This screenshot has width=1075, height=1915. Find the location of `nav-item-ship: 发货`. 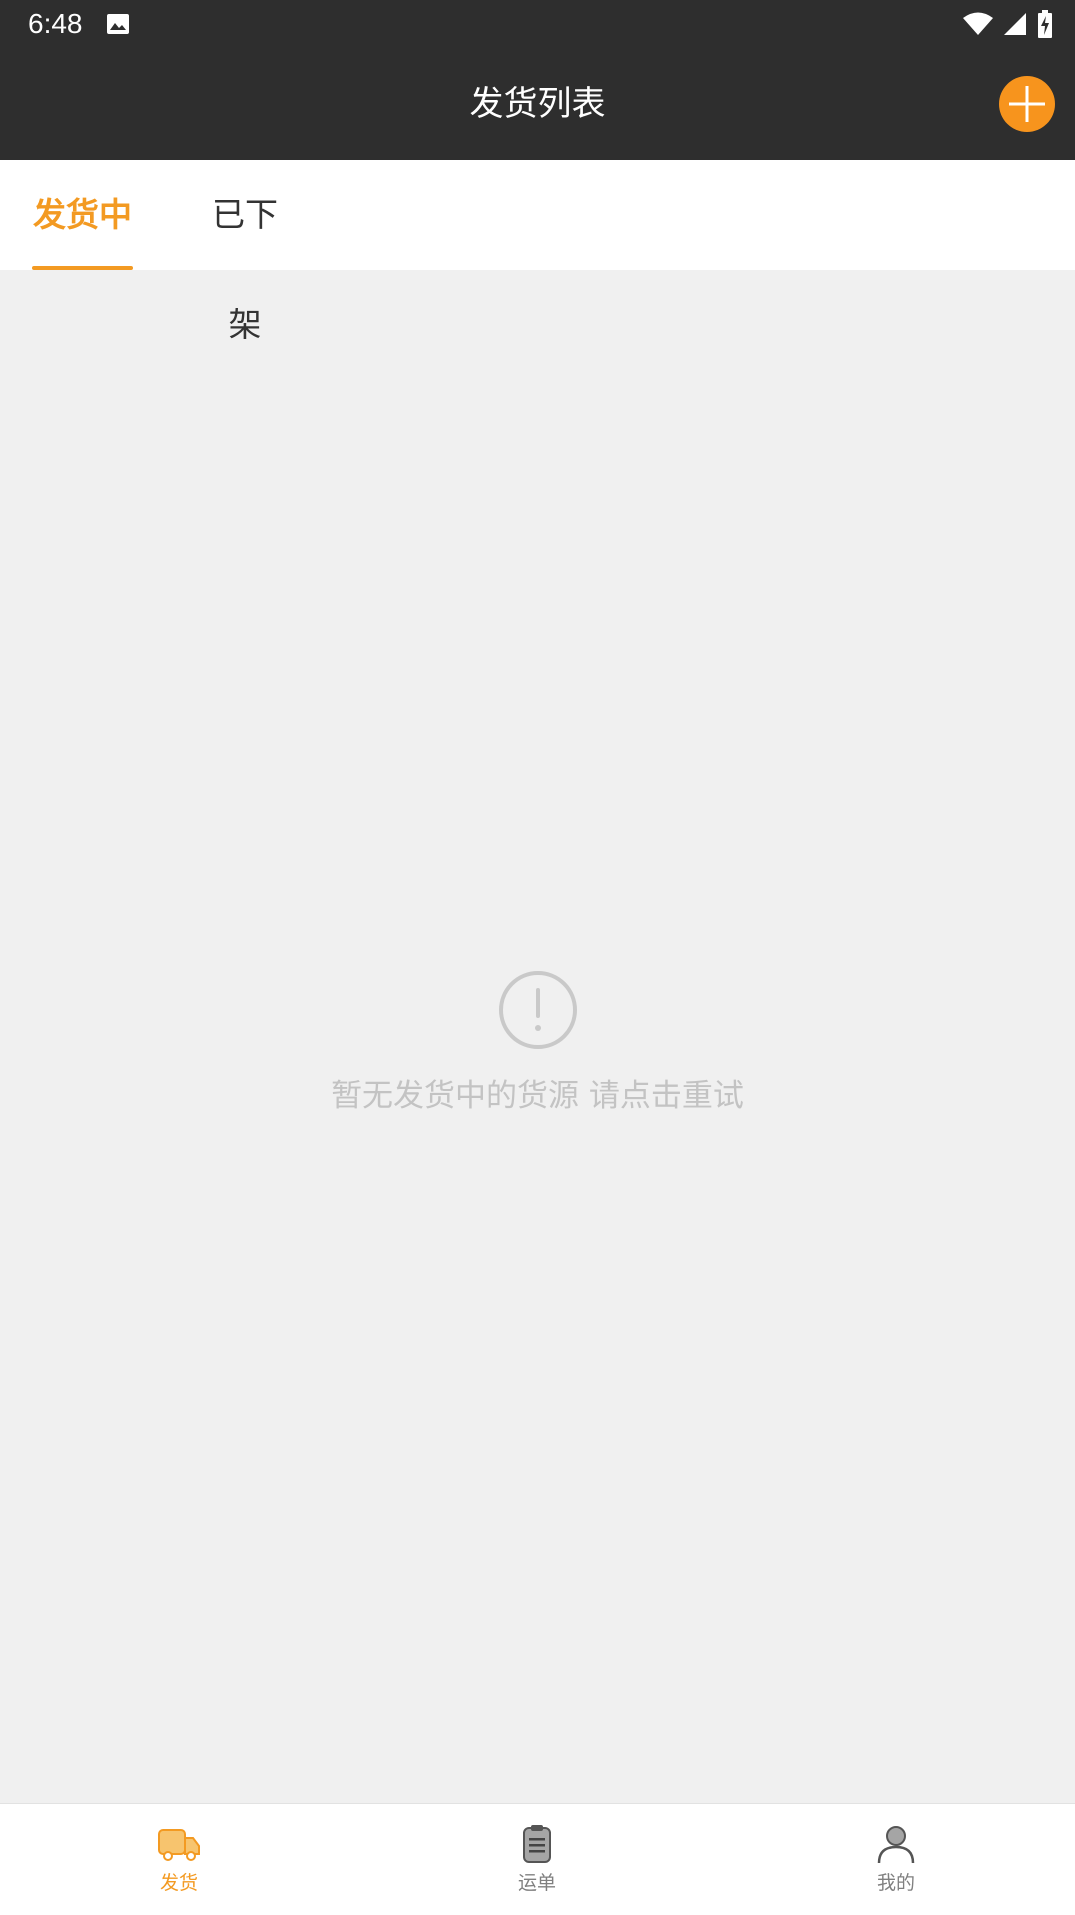

nav-item-ship: 发货 is located at coordinates (179, 1859).